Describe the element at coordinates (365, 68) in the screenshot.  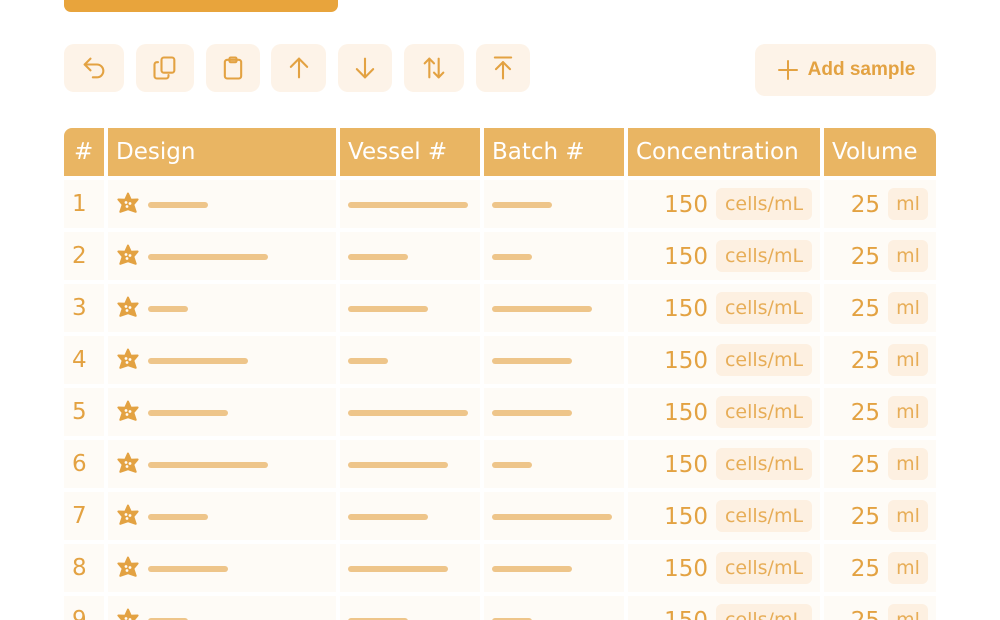
I see `move-down-button` at that location.